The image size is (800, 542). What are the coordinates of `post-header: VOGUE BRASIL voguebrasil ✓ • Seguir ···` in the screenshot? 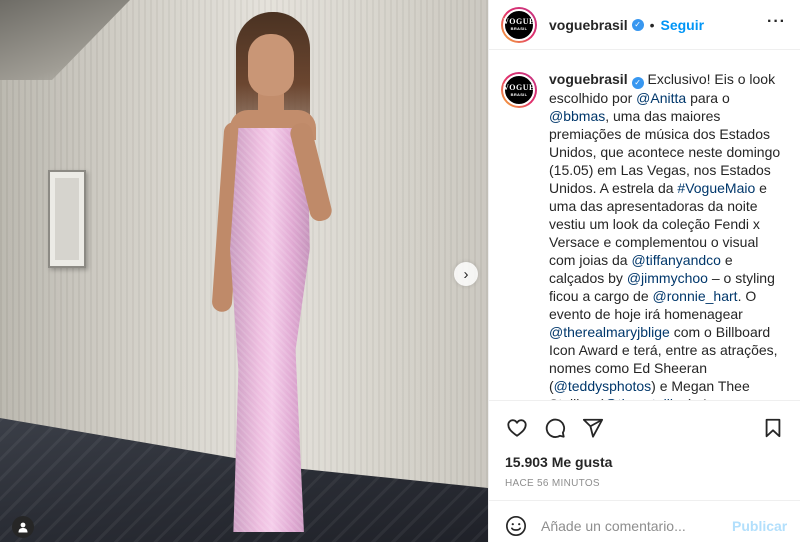 It's located at (644, 25).